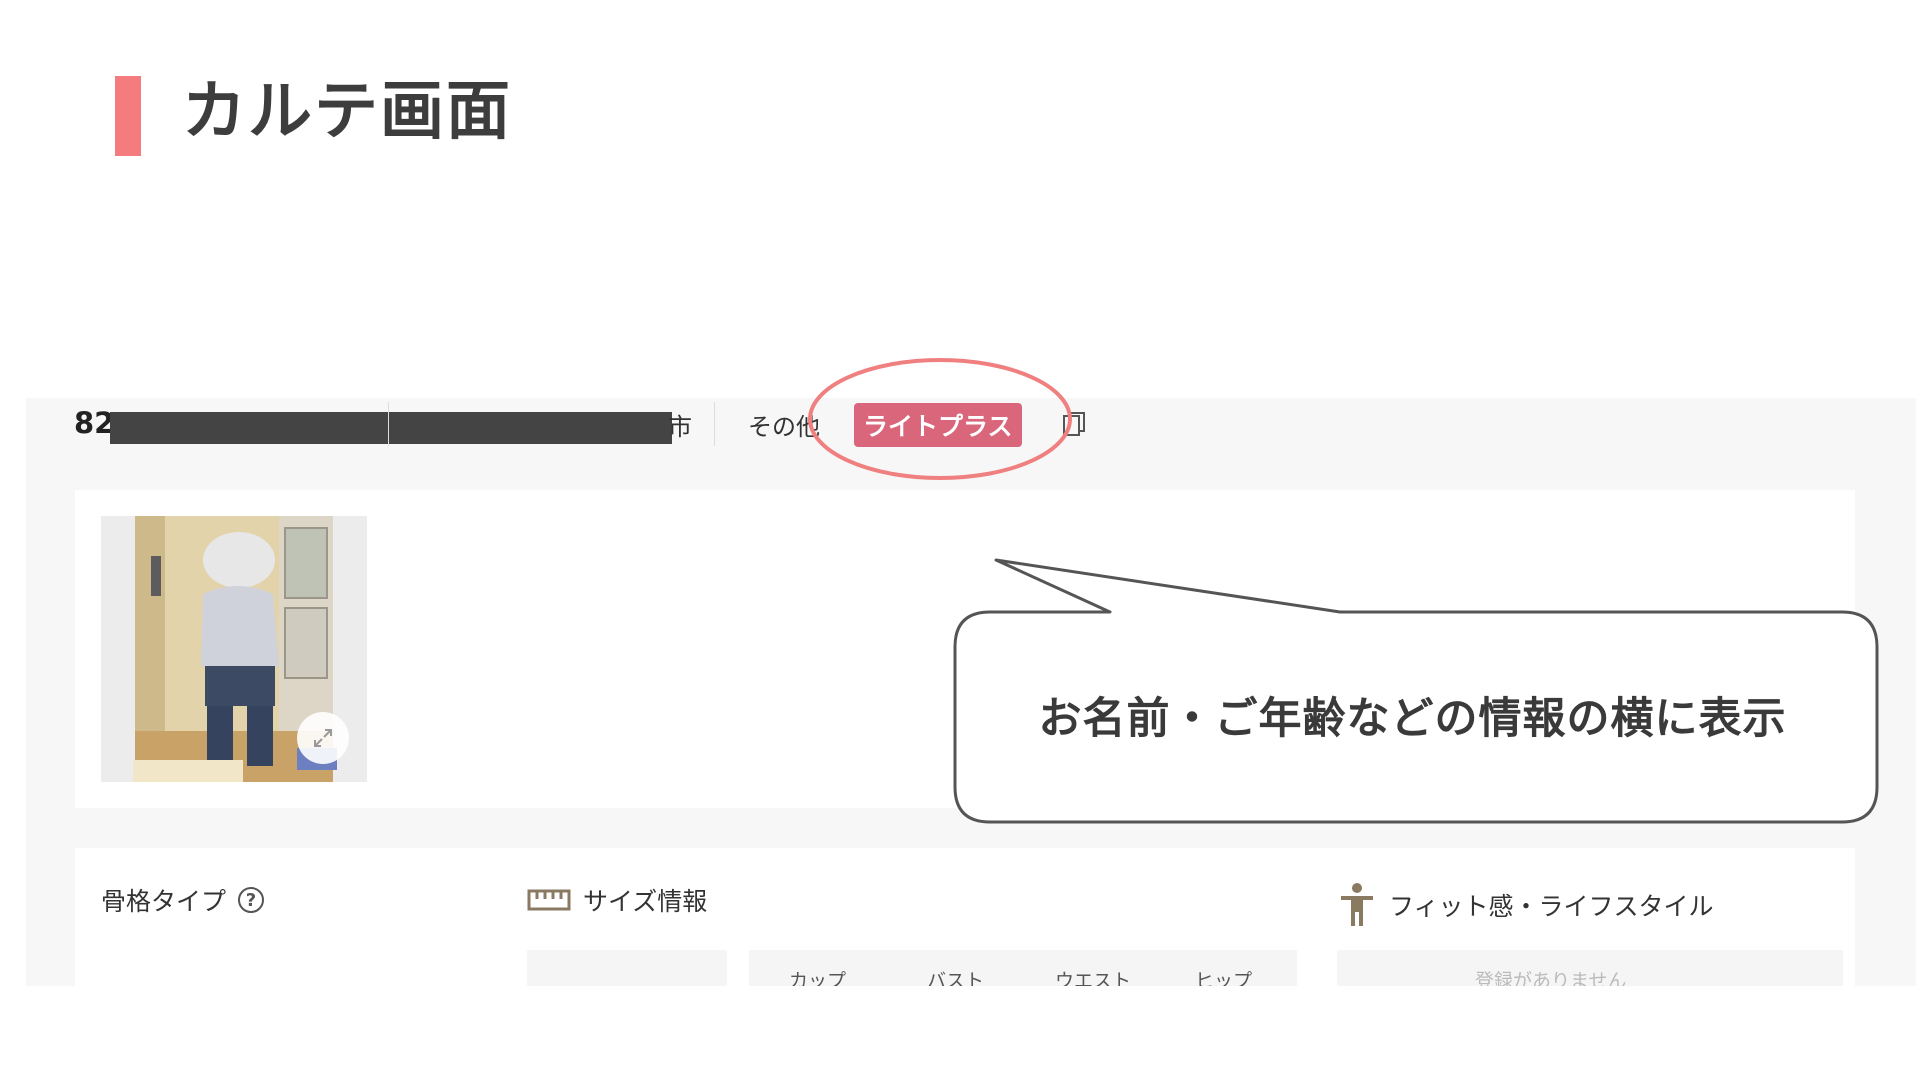  I want to click on size-info-heading: サイズ情報, so click(617, 900).